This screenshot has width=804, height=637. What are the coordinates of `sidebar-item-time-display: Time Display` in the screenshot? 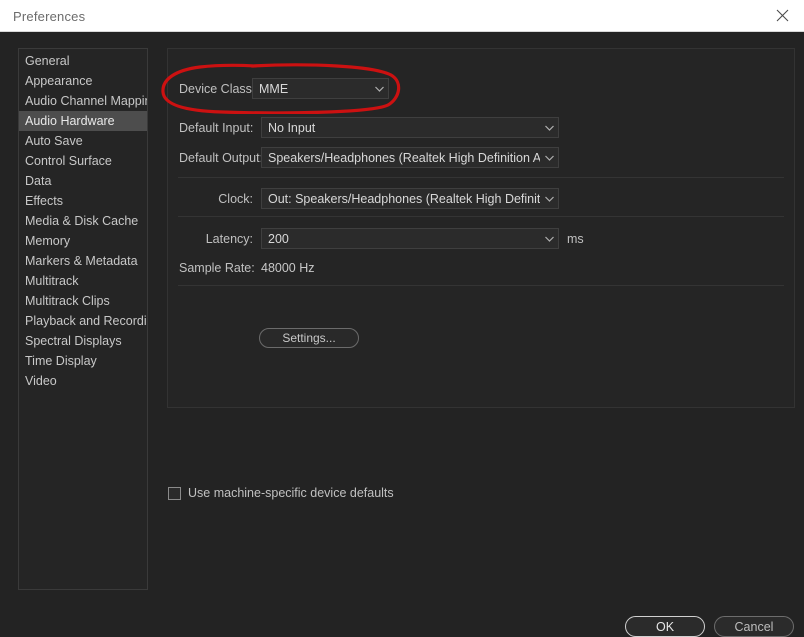 It's located at (83, 361).